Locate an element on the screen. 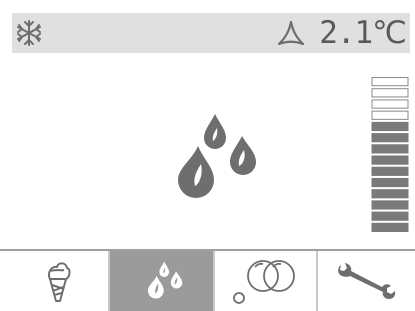 The image size is (415, 311). tab-ice-cream is located at coordinates (57, 281).